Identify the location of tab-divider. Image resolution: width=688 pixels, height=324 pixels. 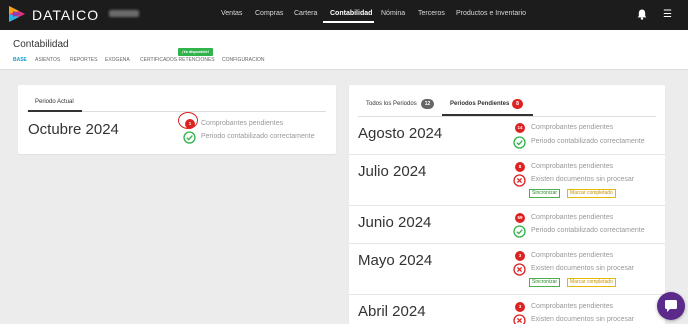
(507, 116).